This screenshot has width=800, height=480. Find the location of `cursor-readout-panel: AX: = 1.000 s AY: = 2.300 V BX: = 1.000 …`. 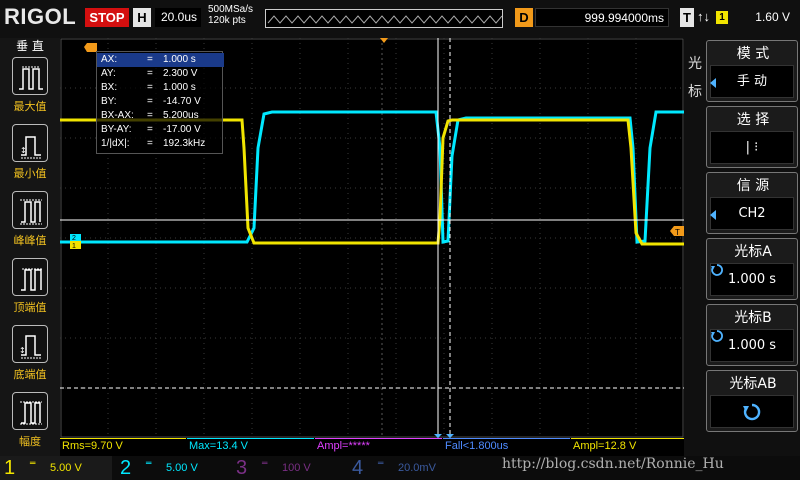

cursor-readout-panel: AX: = 1.000 s AY: = 2.300 V BX: = 1.000 … is located at coordinates (160, 102).